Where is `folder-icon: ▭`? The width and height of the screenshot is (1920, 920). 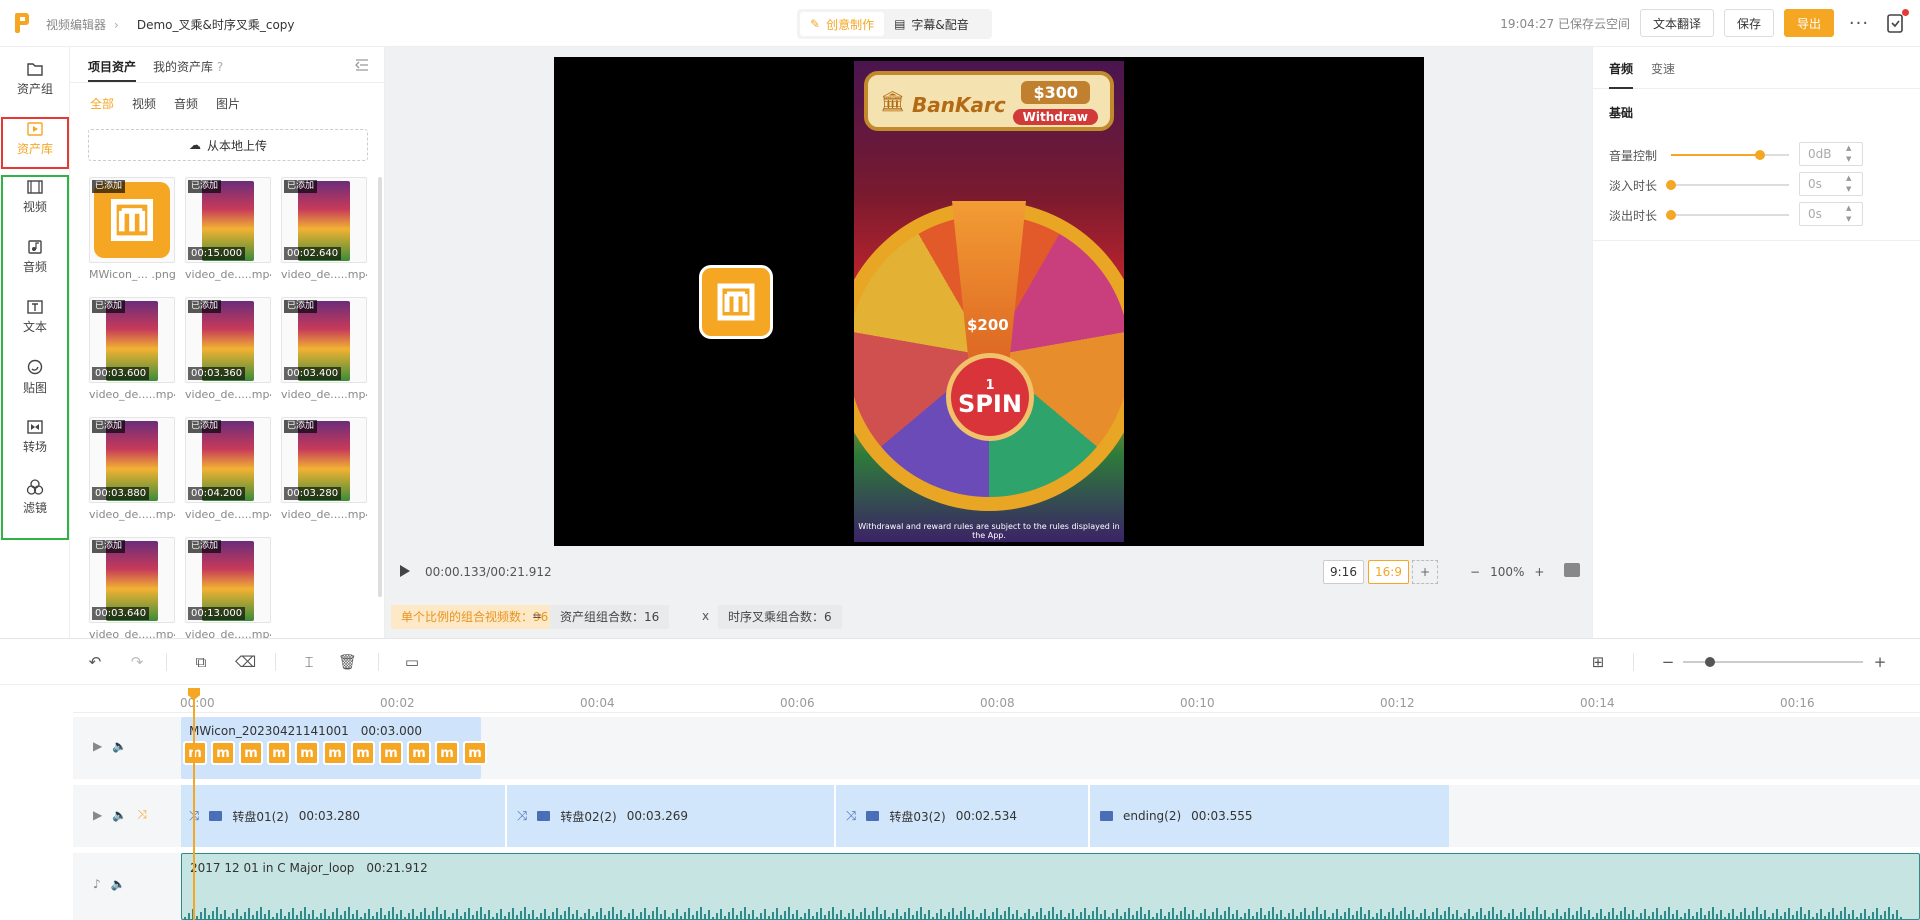 folder-icon: ▭ is located at coordinates (412, 662).